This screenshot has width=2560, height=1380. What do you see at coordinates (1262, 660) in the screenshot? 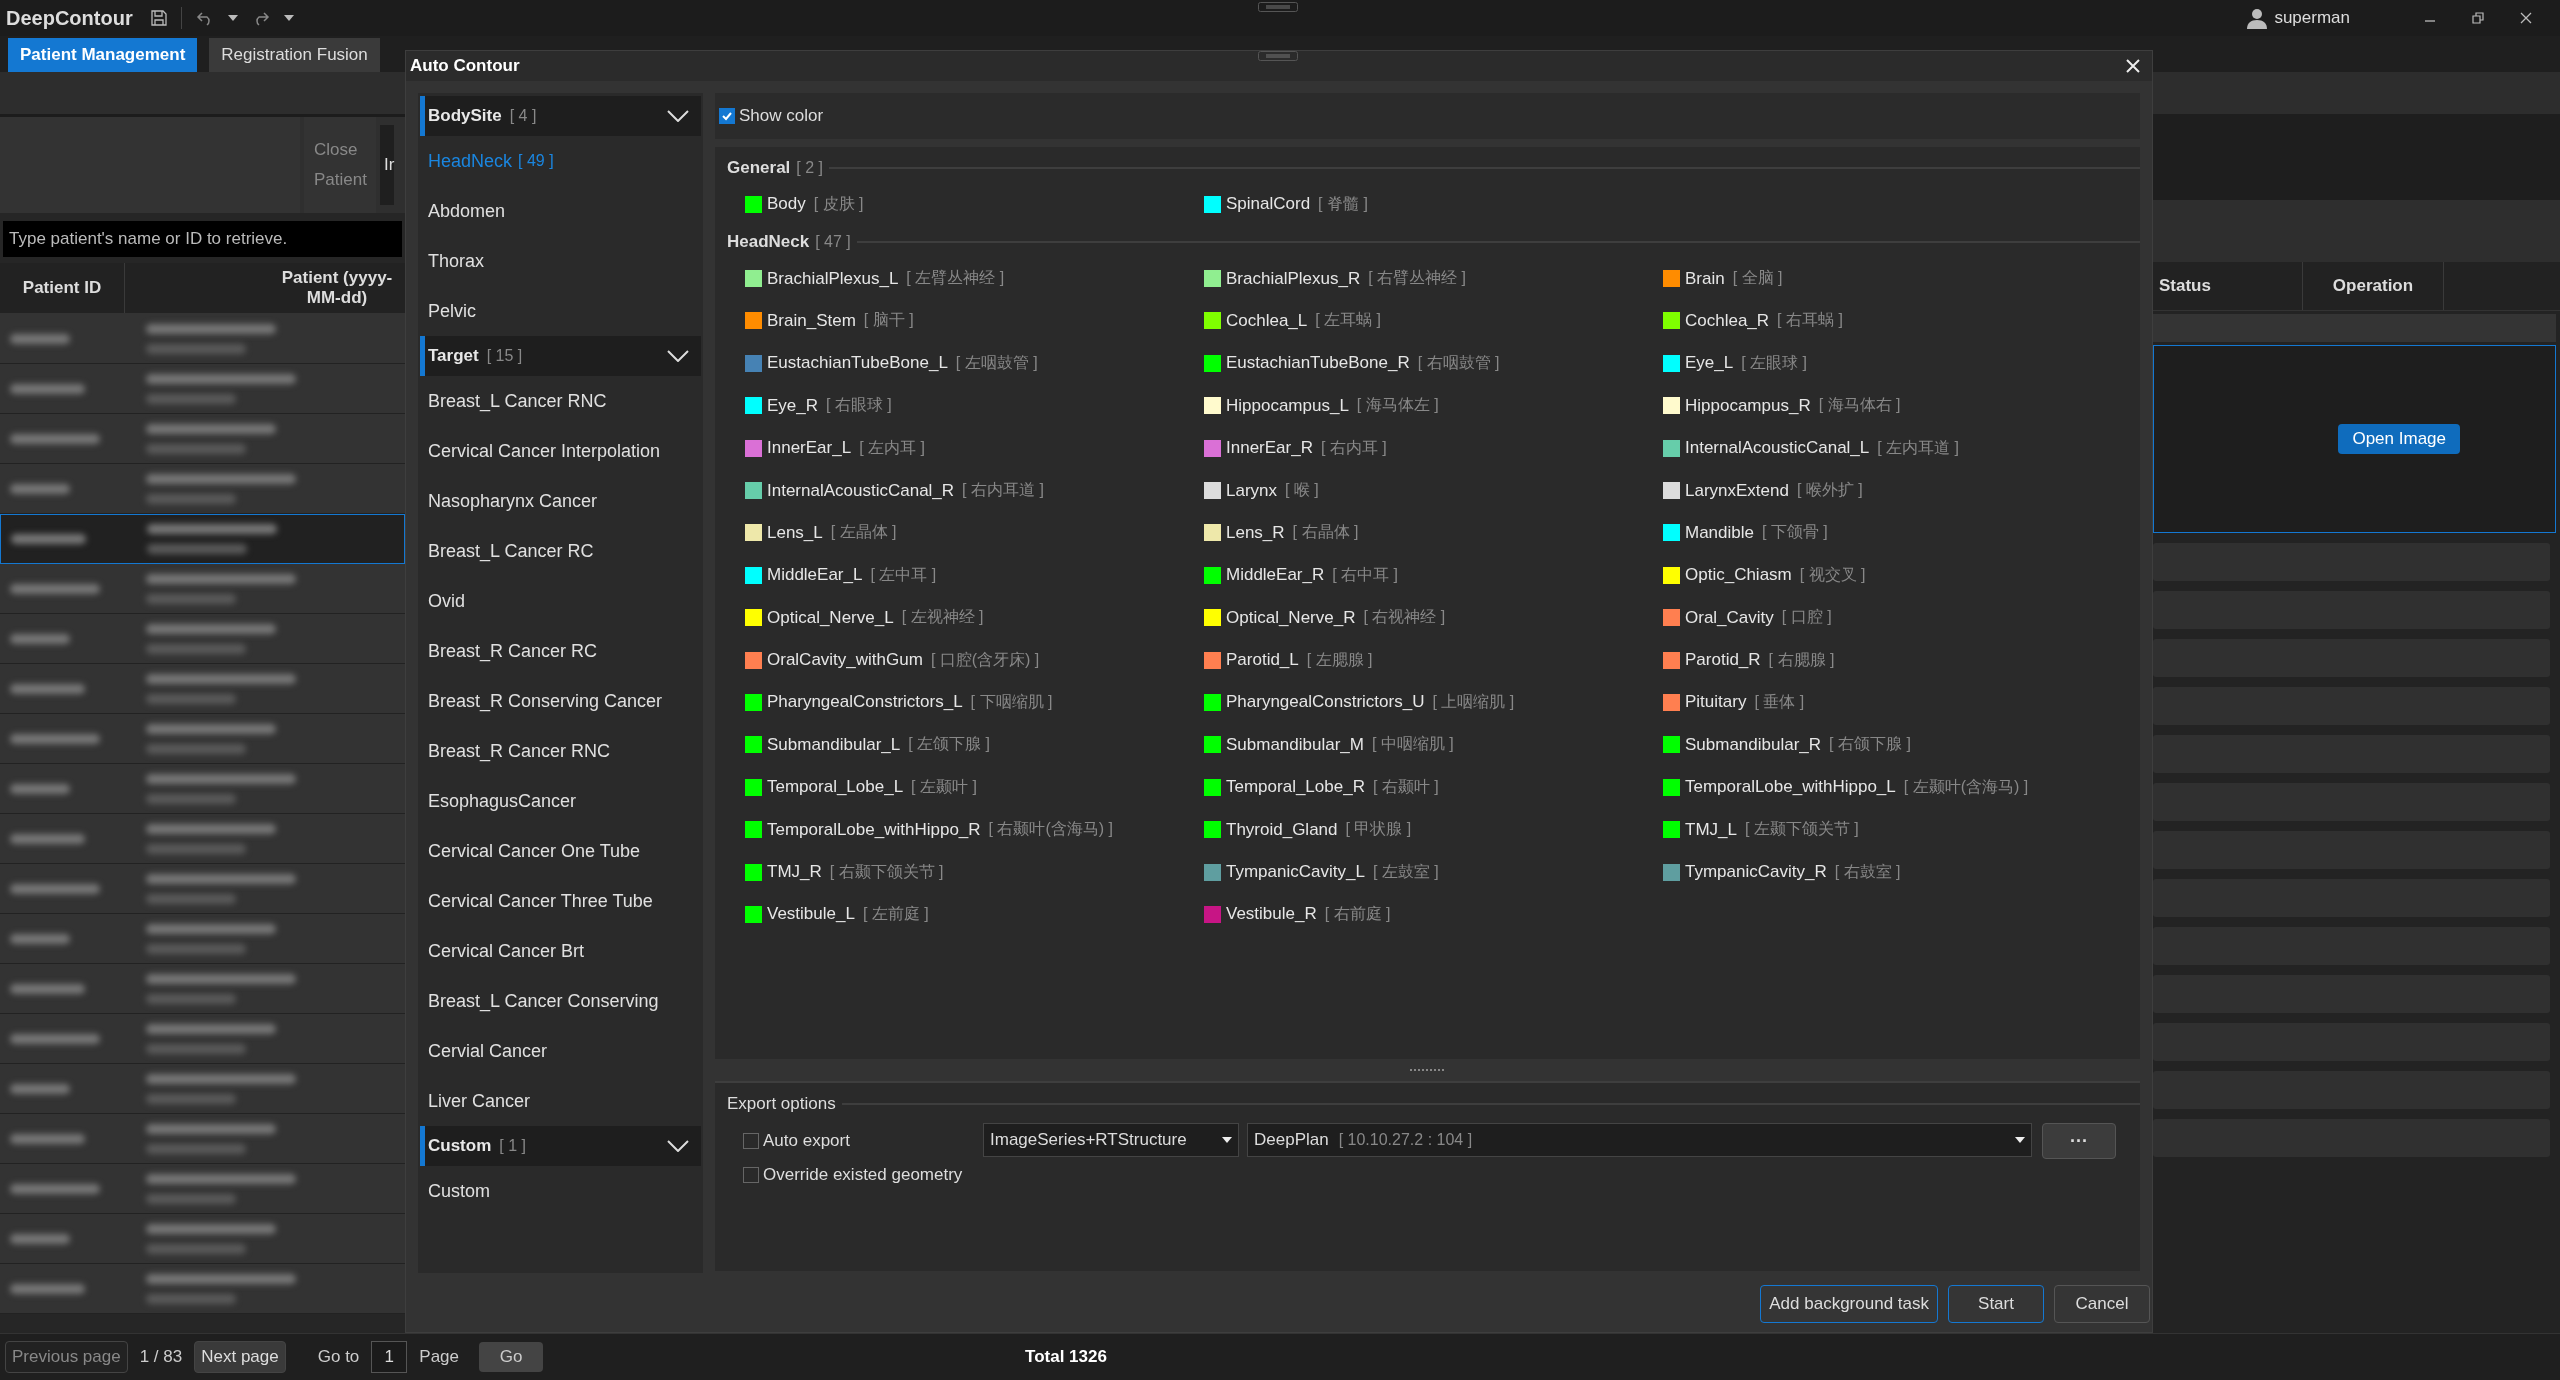
I see `organ-name: Parotid_L` at bounding box center [1262, 660].